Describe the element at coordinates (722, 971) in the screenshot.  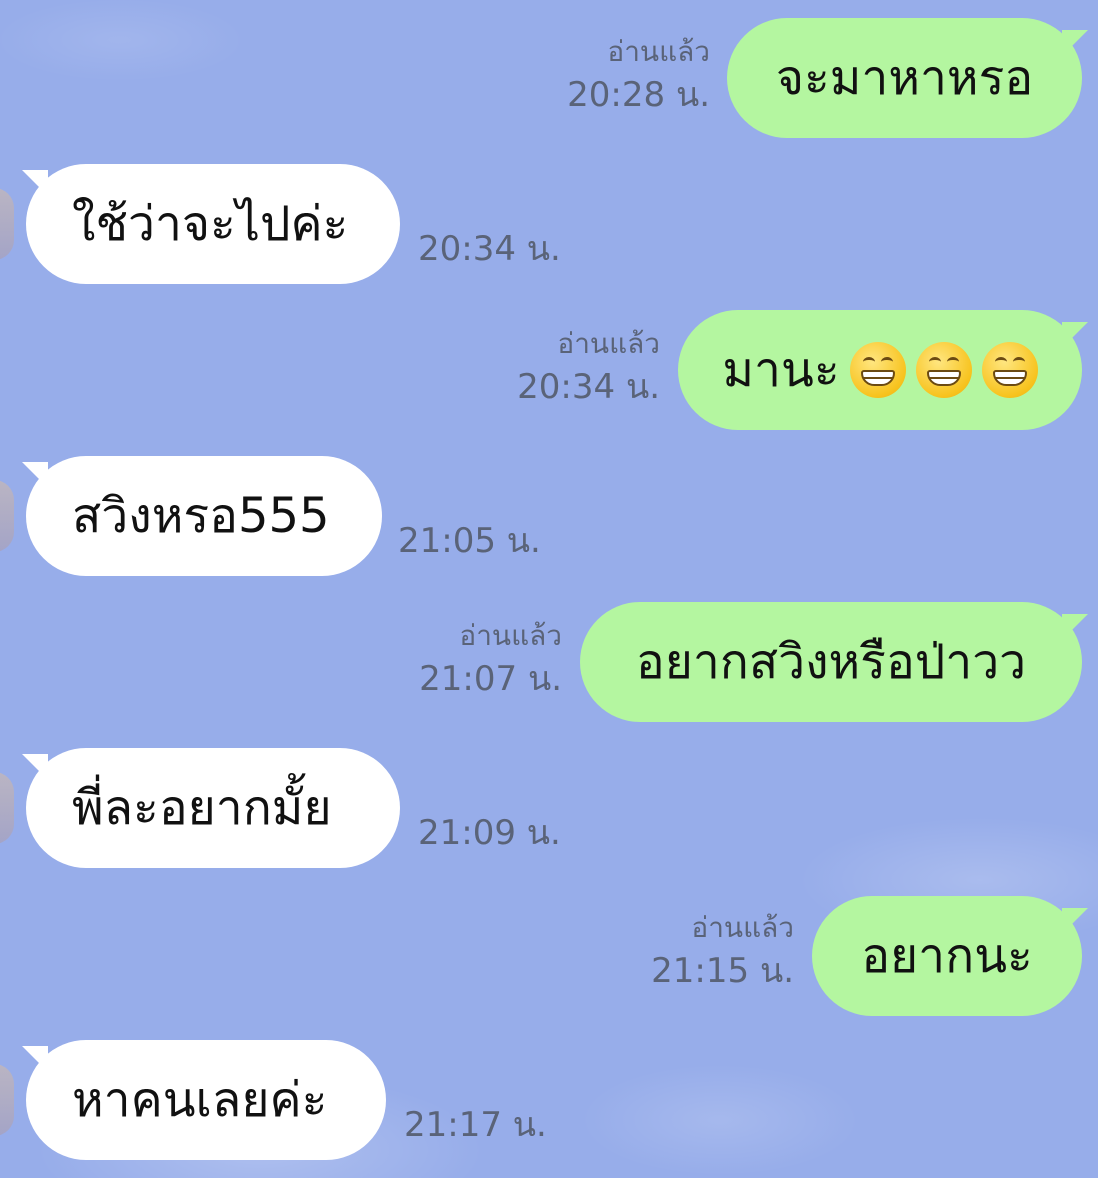
I see `message-time: 21:15 น.` at that location.